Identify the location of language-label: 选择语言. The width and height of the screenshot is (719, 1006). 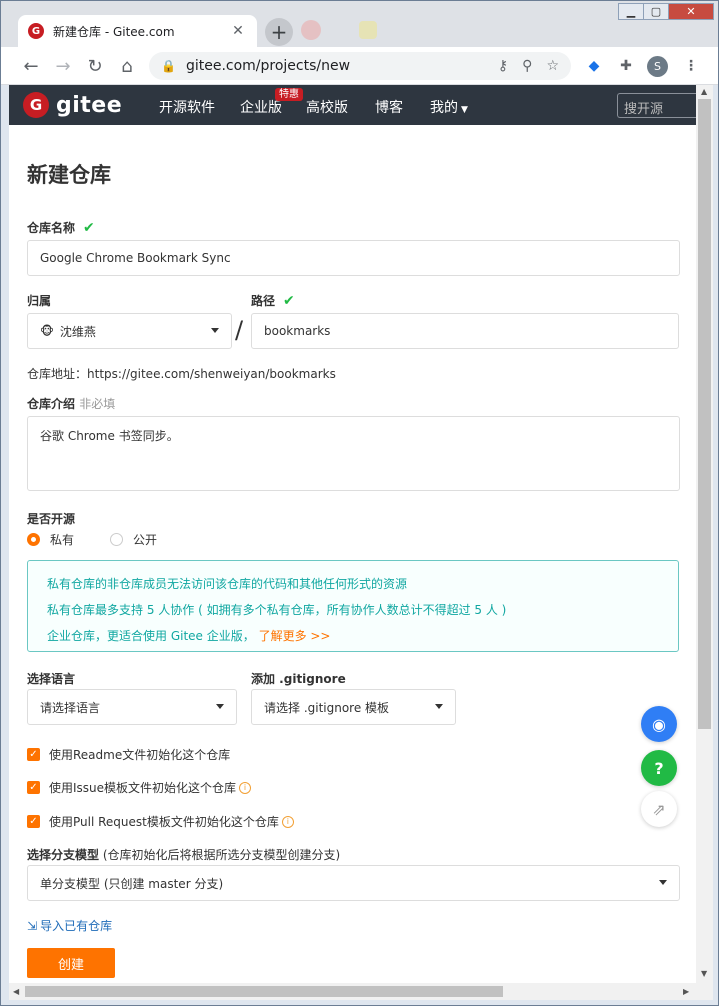
(51, 679).